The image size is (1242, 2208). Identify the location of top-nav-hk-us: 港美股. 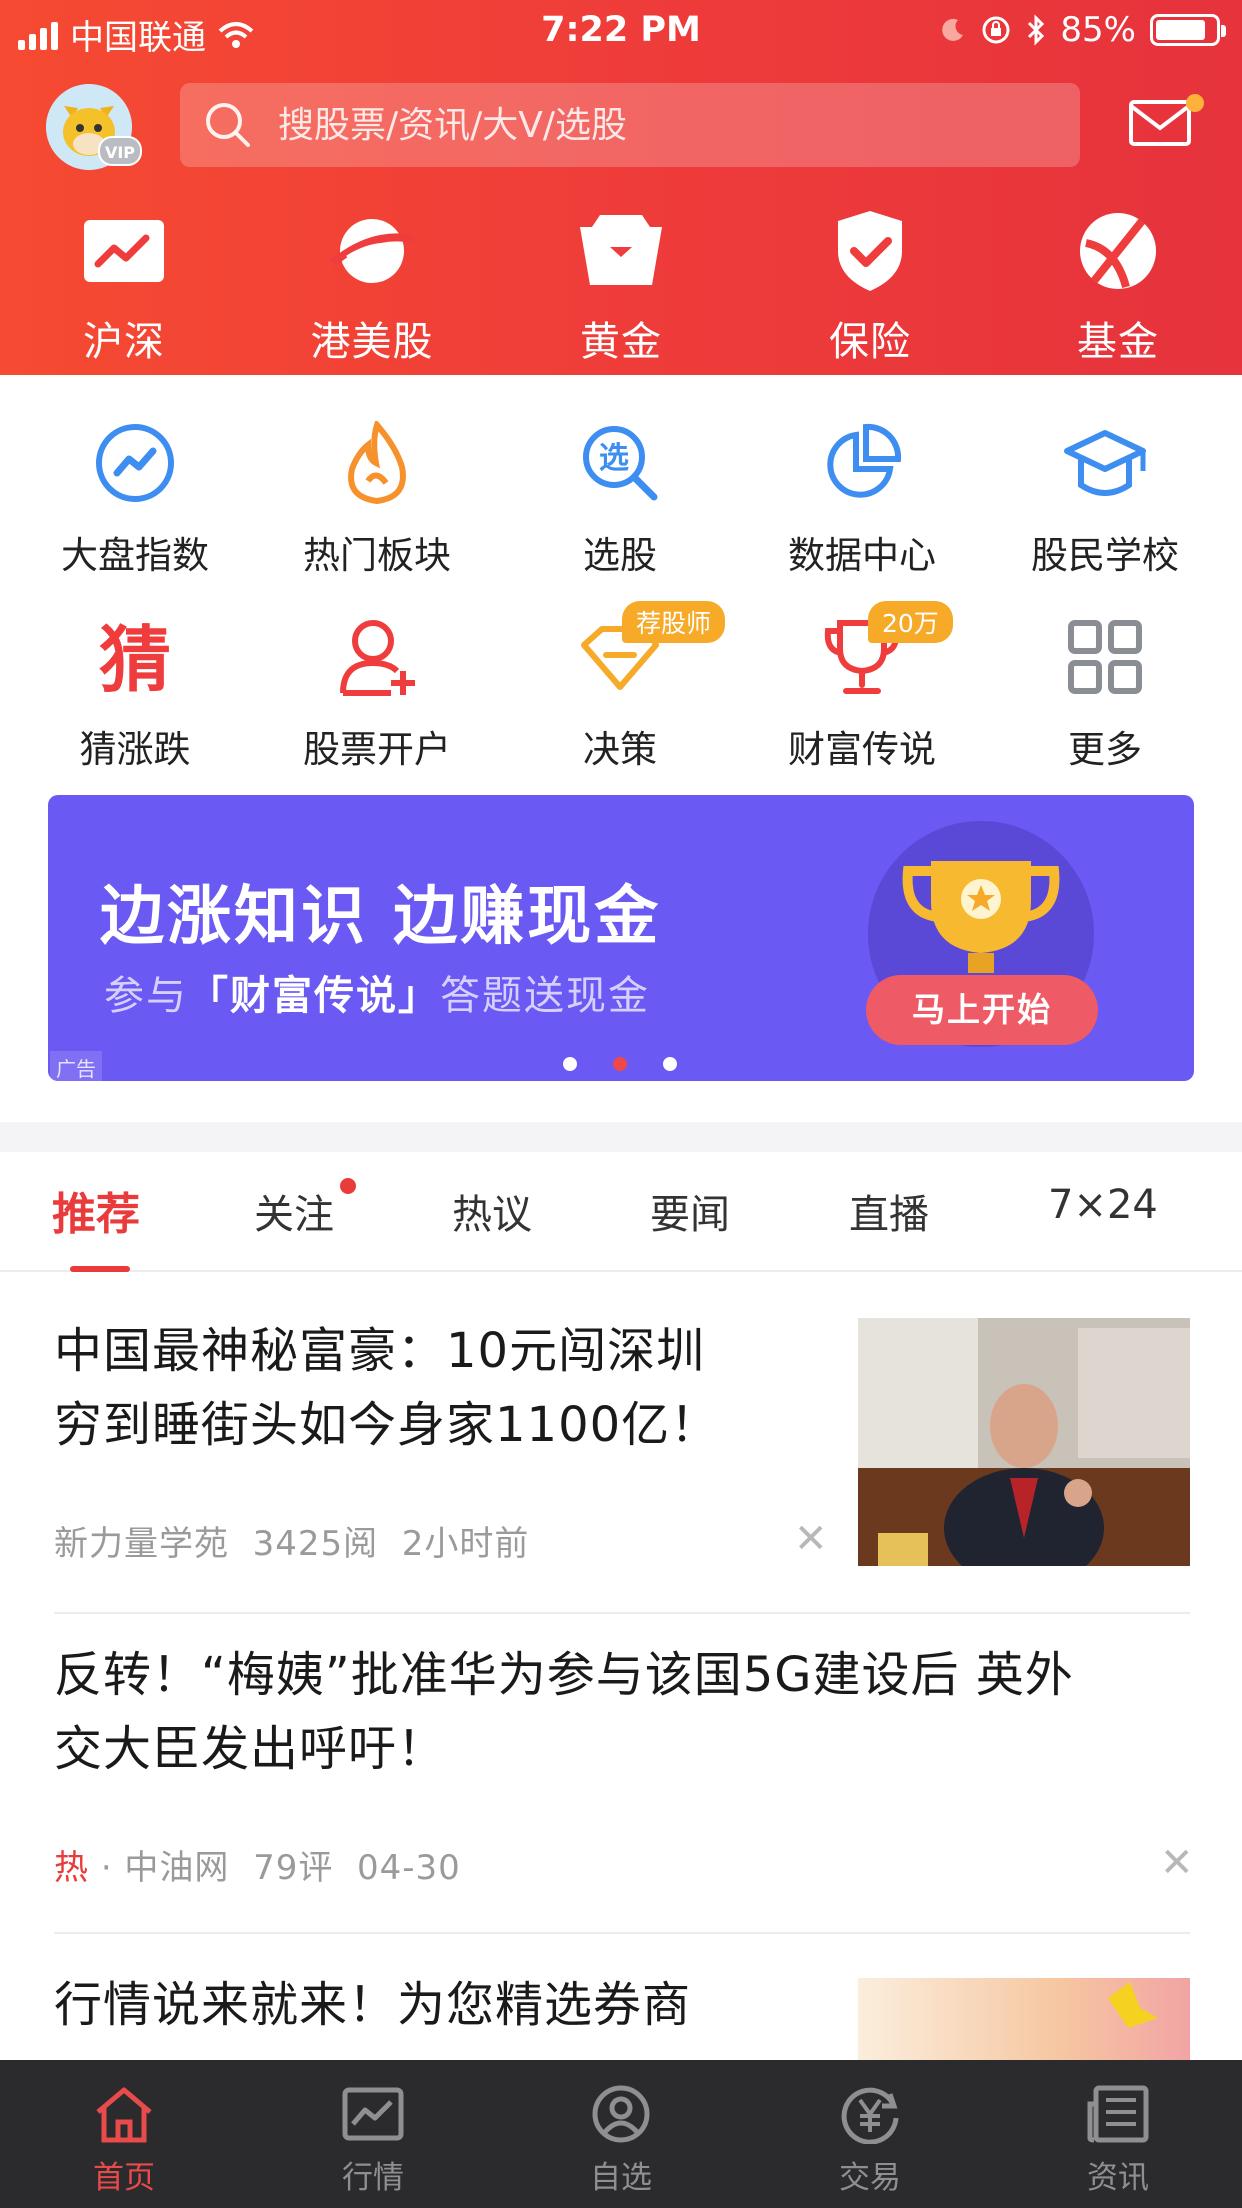
(372, 286).